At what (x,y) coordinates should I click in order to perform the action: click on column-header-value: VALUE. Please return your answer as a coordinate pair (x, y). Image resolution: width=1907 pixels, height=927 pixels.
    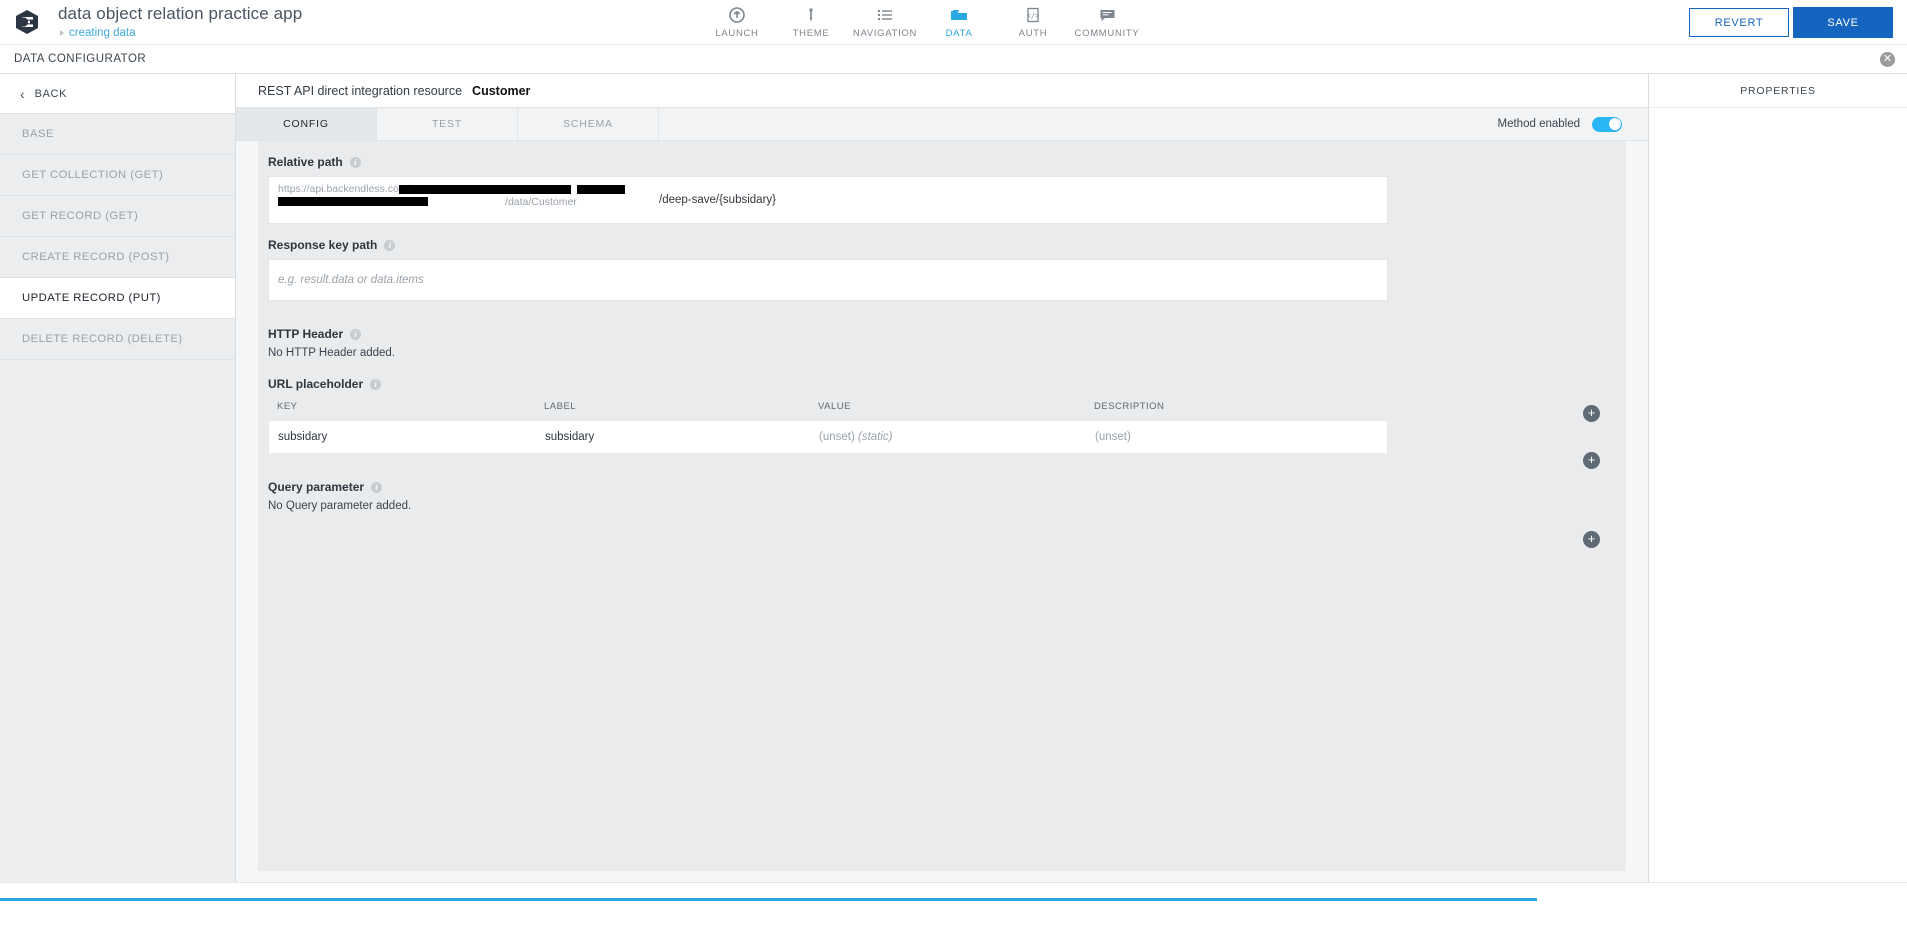
    Looking at the image, I should click on (834, 406).